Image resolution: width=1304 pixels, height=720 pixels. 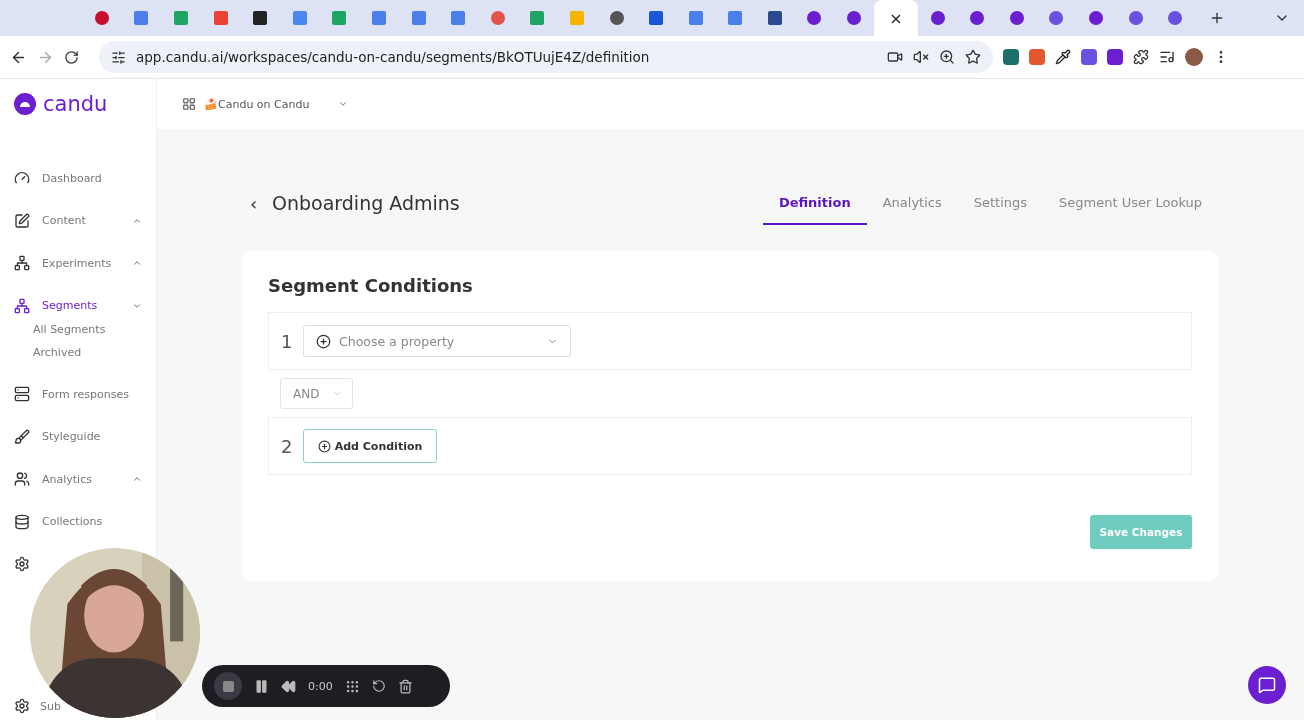 What do you see at coordinates (546, 57) in the screenshot?
I see `address-bar: app.candu.ai/workspaces/candu-on-candu/segments/BkOTUujE4Z/definition` at bounding box center [546, 57].